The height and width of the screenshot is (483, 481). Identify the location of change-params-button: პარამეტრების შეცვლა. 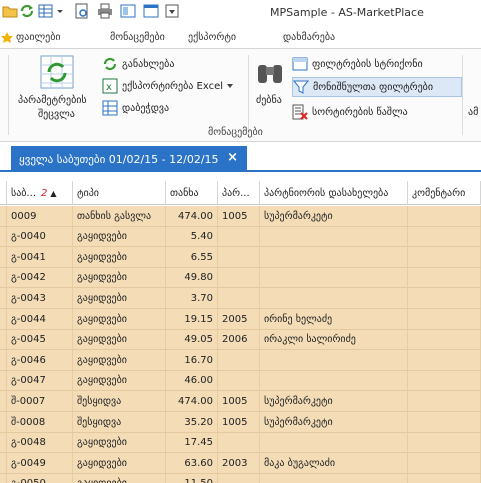
(56, 87).